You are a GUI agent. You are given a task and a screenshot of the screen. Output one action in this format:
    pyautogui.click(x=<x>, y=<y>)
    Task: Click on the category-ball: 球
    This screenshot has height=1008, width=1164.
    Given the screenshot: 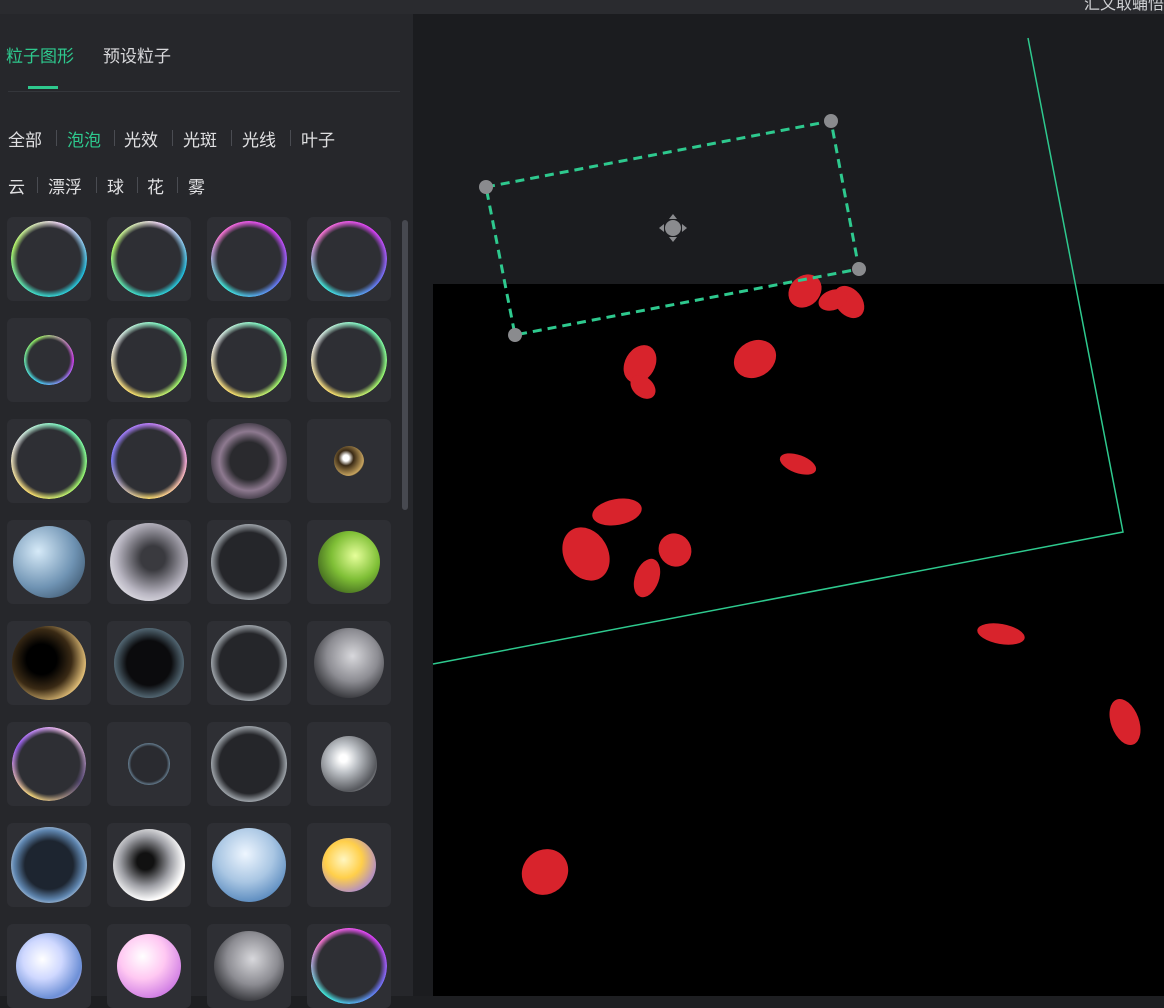 What is the action you would take?
    pyautogui.click(x=115, y=185)
    